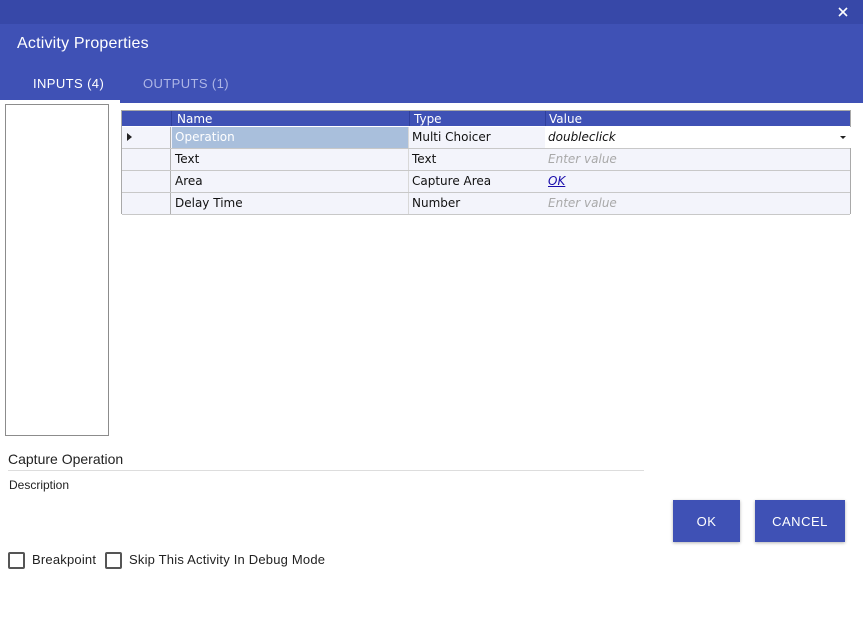 This screenshot has width=863, height=628. What do you see at coordinates (290, 159) in the screenshot?
I see `property-name: Text` at bounding box center [290, 159].